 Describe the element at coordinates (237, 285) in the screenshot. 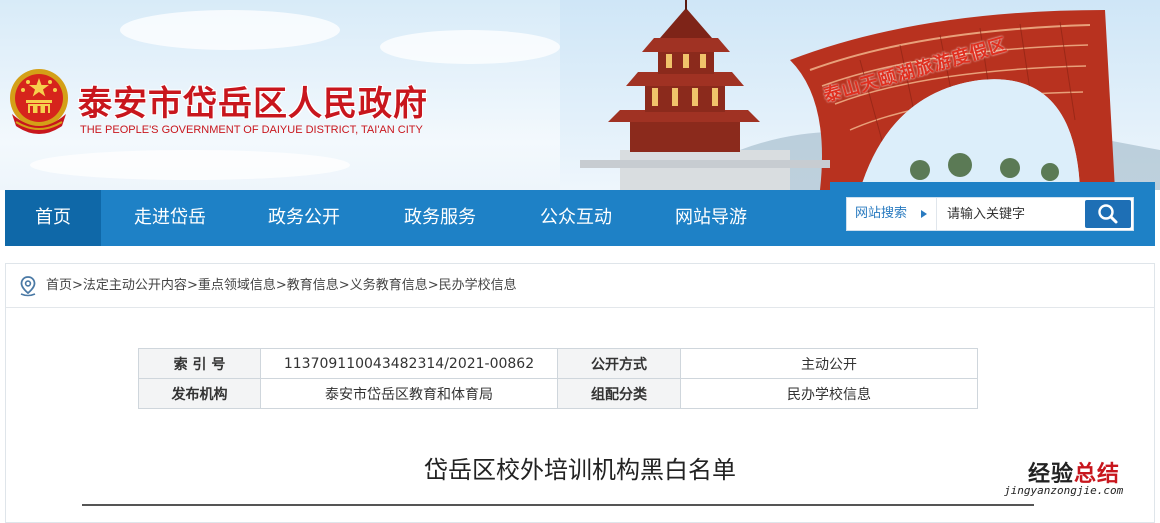

I see `breadcrumb-link-key-areas: 重点领域信息` at that location.